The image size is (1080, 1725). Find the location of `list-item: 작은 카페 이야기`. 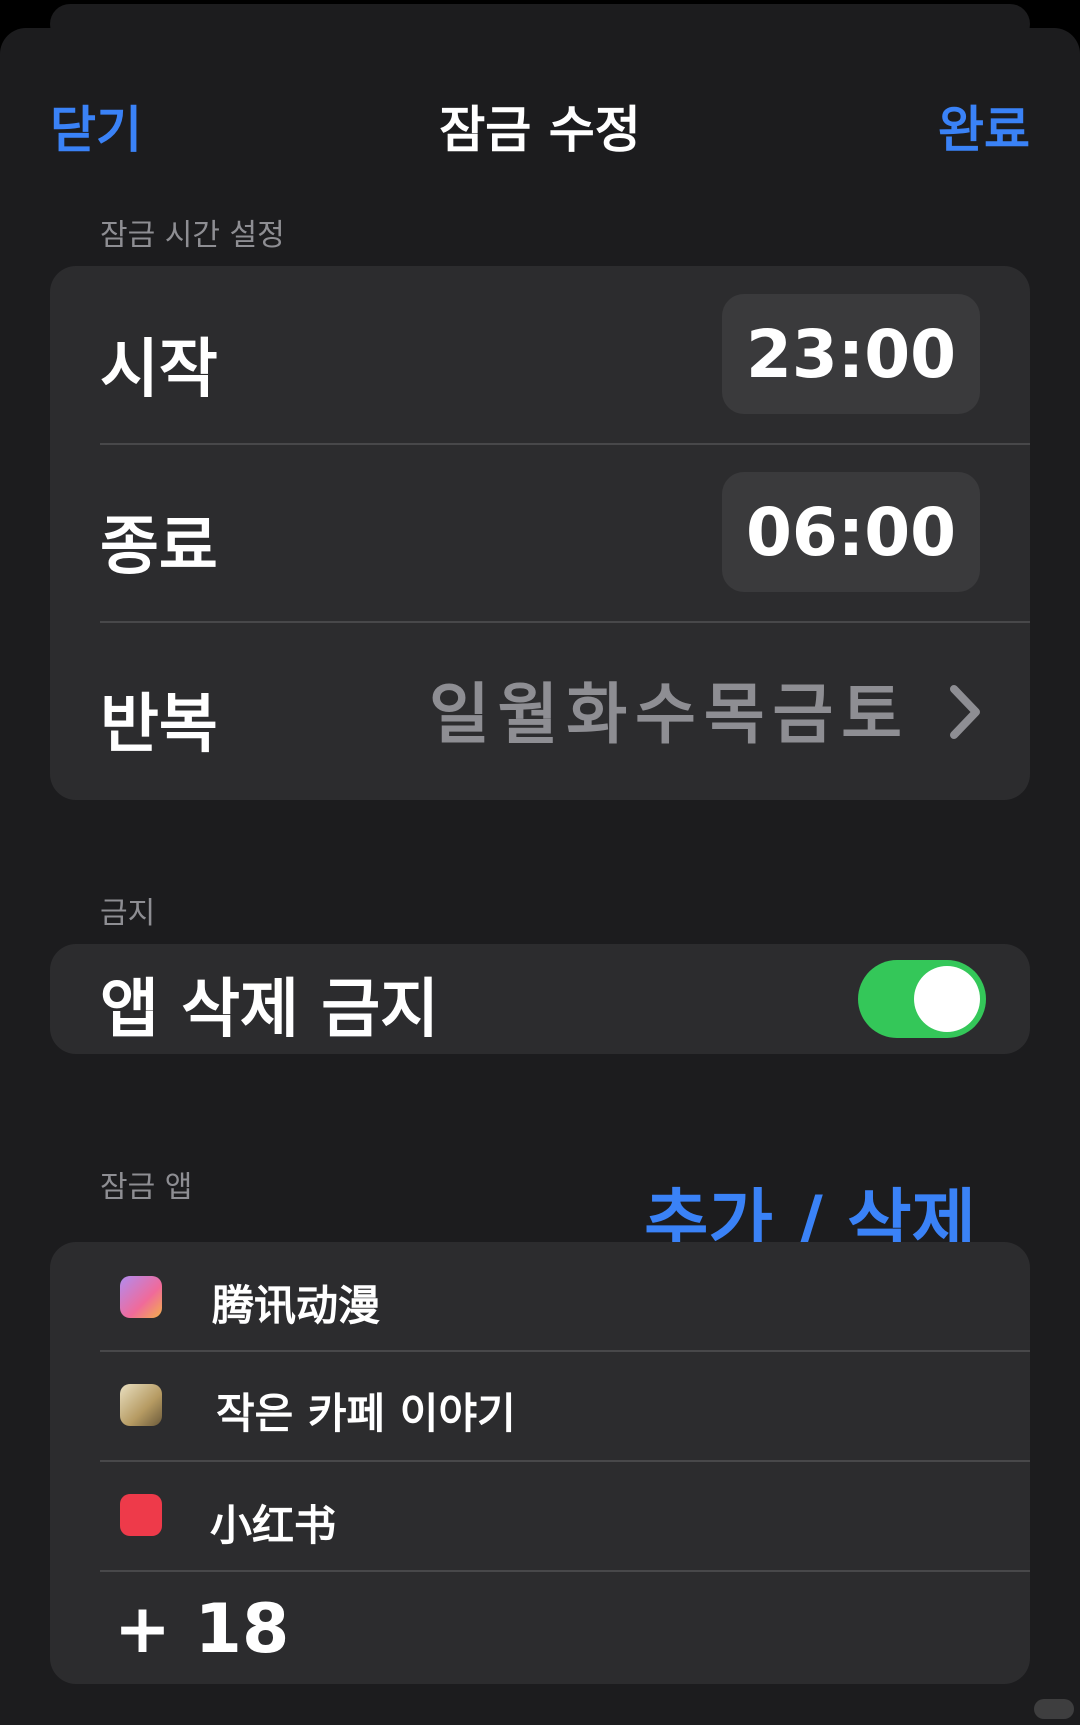

list-item: 작은 카페 이야기 is located at coordinates (540, 1406).